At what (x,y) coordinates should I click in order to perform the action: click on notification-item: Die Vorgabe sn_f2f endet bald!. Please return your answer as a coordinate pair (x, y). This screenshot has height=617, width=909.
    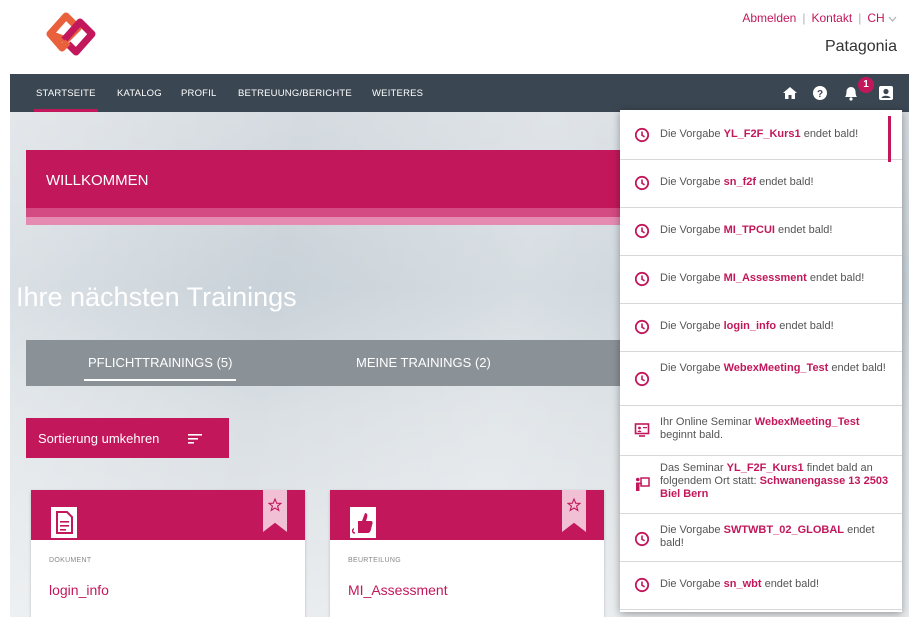
    Looking at the image, I should click on (761, 184).